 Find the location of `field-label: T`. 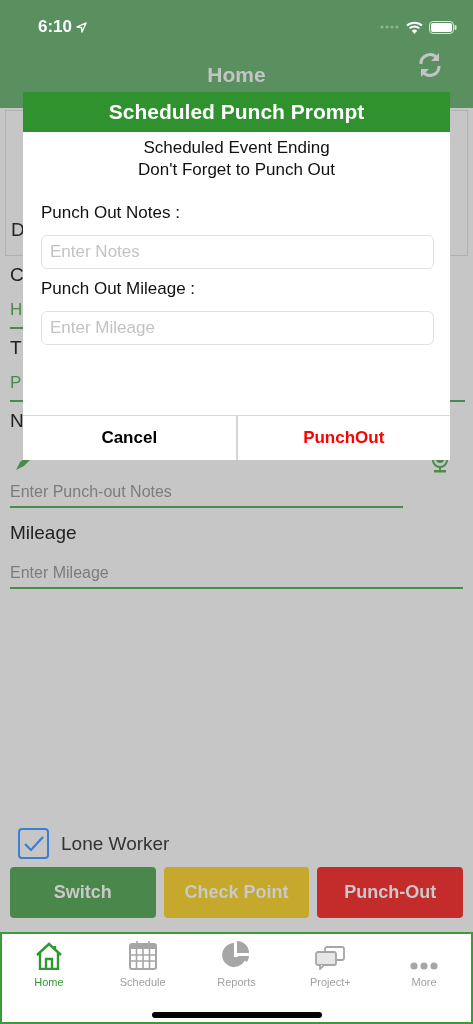

field-label: T is located at coordinates (16, 347).